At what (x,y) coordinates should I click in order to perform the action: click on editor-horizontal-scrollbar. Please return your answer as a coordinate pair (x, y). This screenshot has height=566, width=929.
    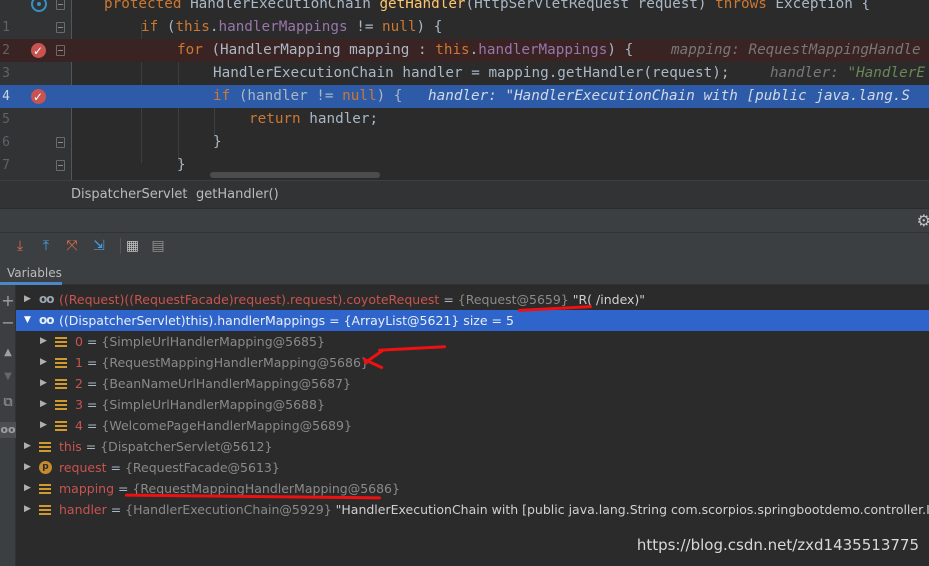
    Looking at the image, I should click on (295, 175).